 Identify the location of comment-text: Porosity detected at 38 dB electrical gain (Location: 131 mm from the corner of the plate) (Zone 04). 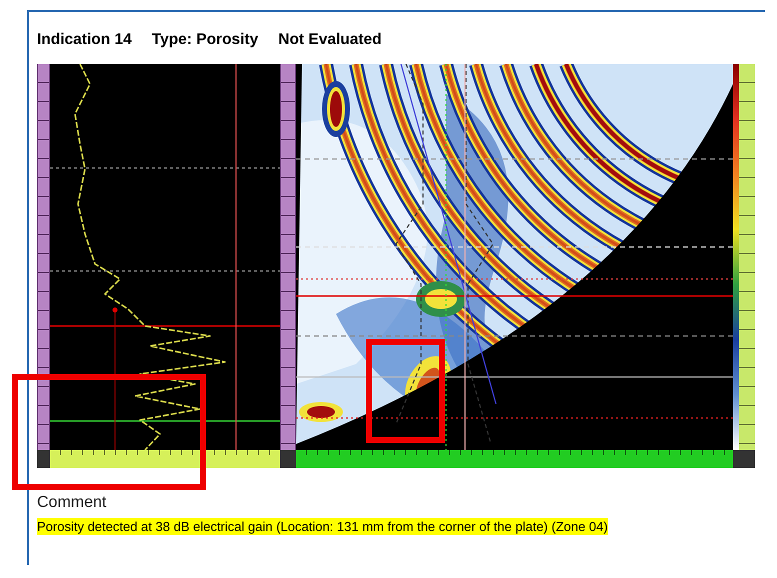
(322, 526).